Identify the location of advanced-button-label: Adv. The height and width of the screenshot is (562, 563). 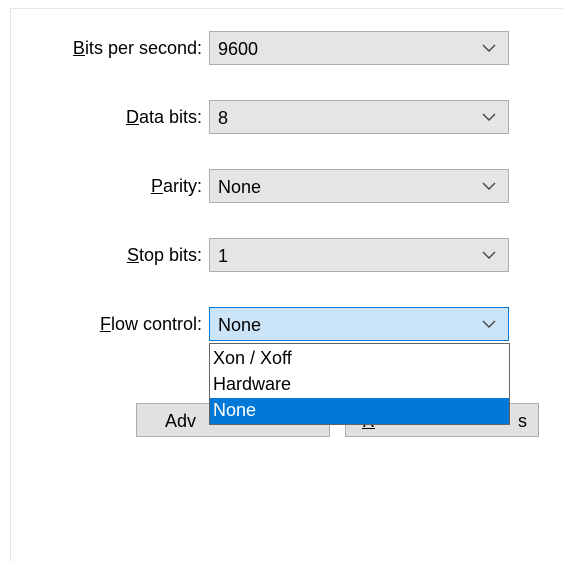
(181, 421).